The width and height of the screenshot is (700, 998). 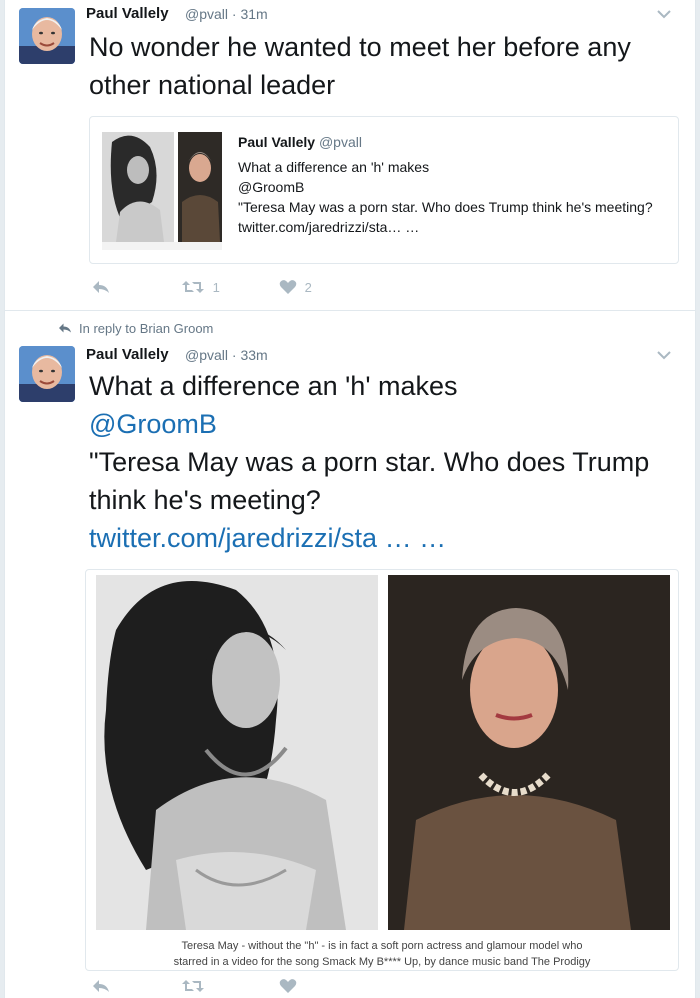 What do you see at coordinates (216, 287) in the screenshot?
I see `retweet-count: 1` at bounding box center [216, 287].